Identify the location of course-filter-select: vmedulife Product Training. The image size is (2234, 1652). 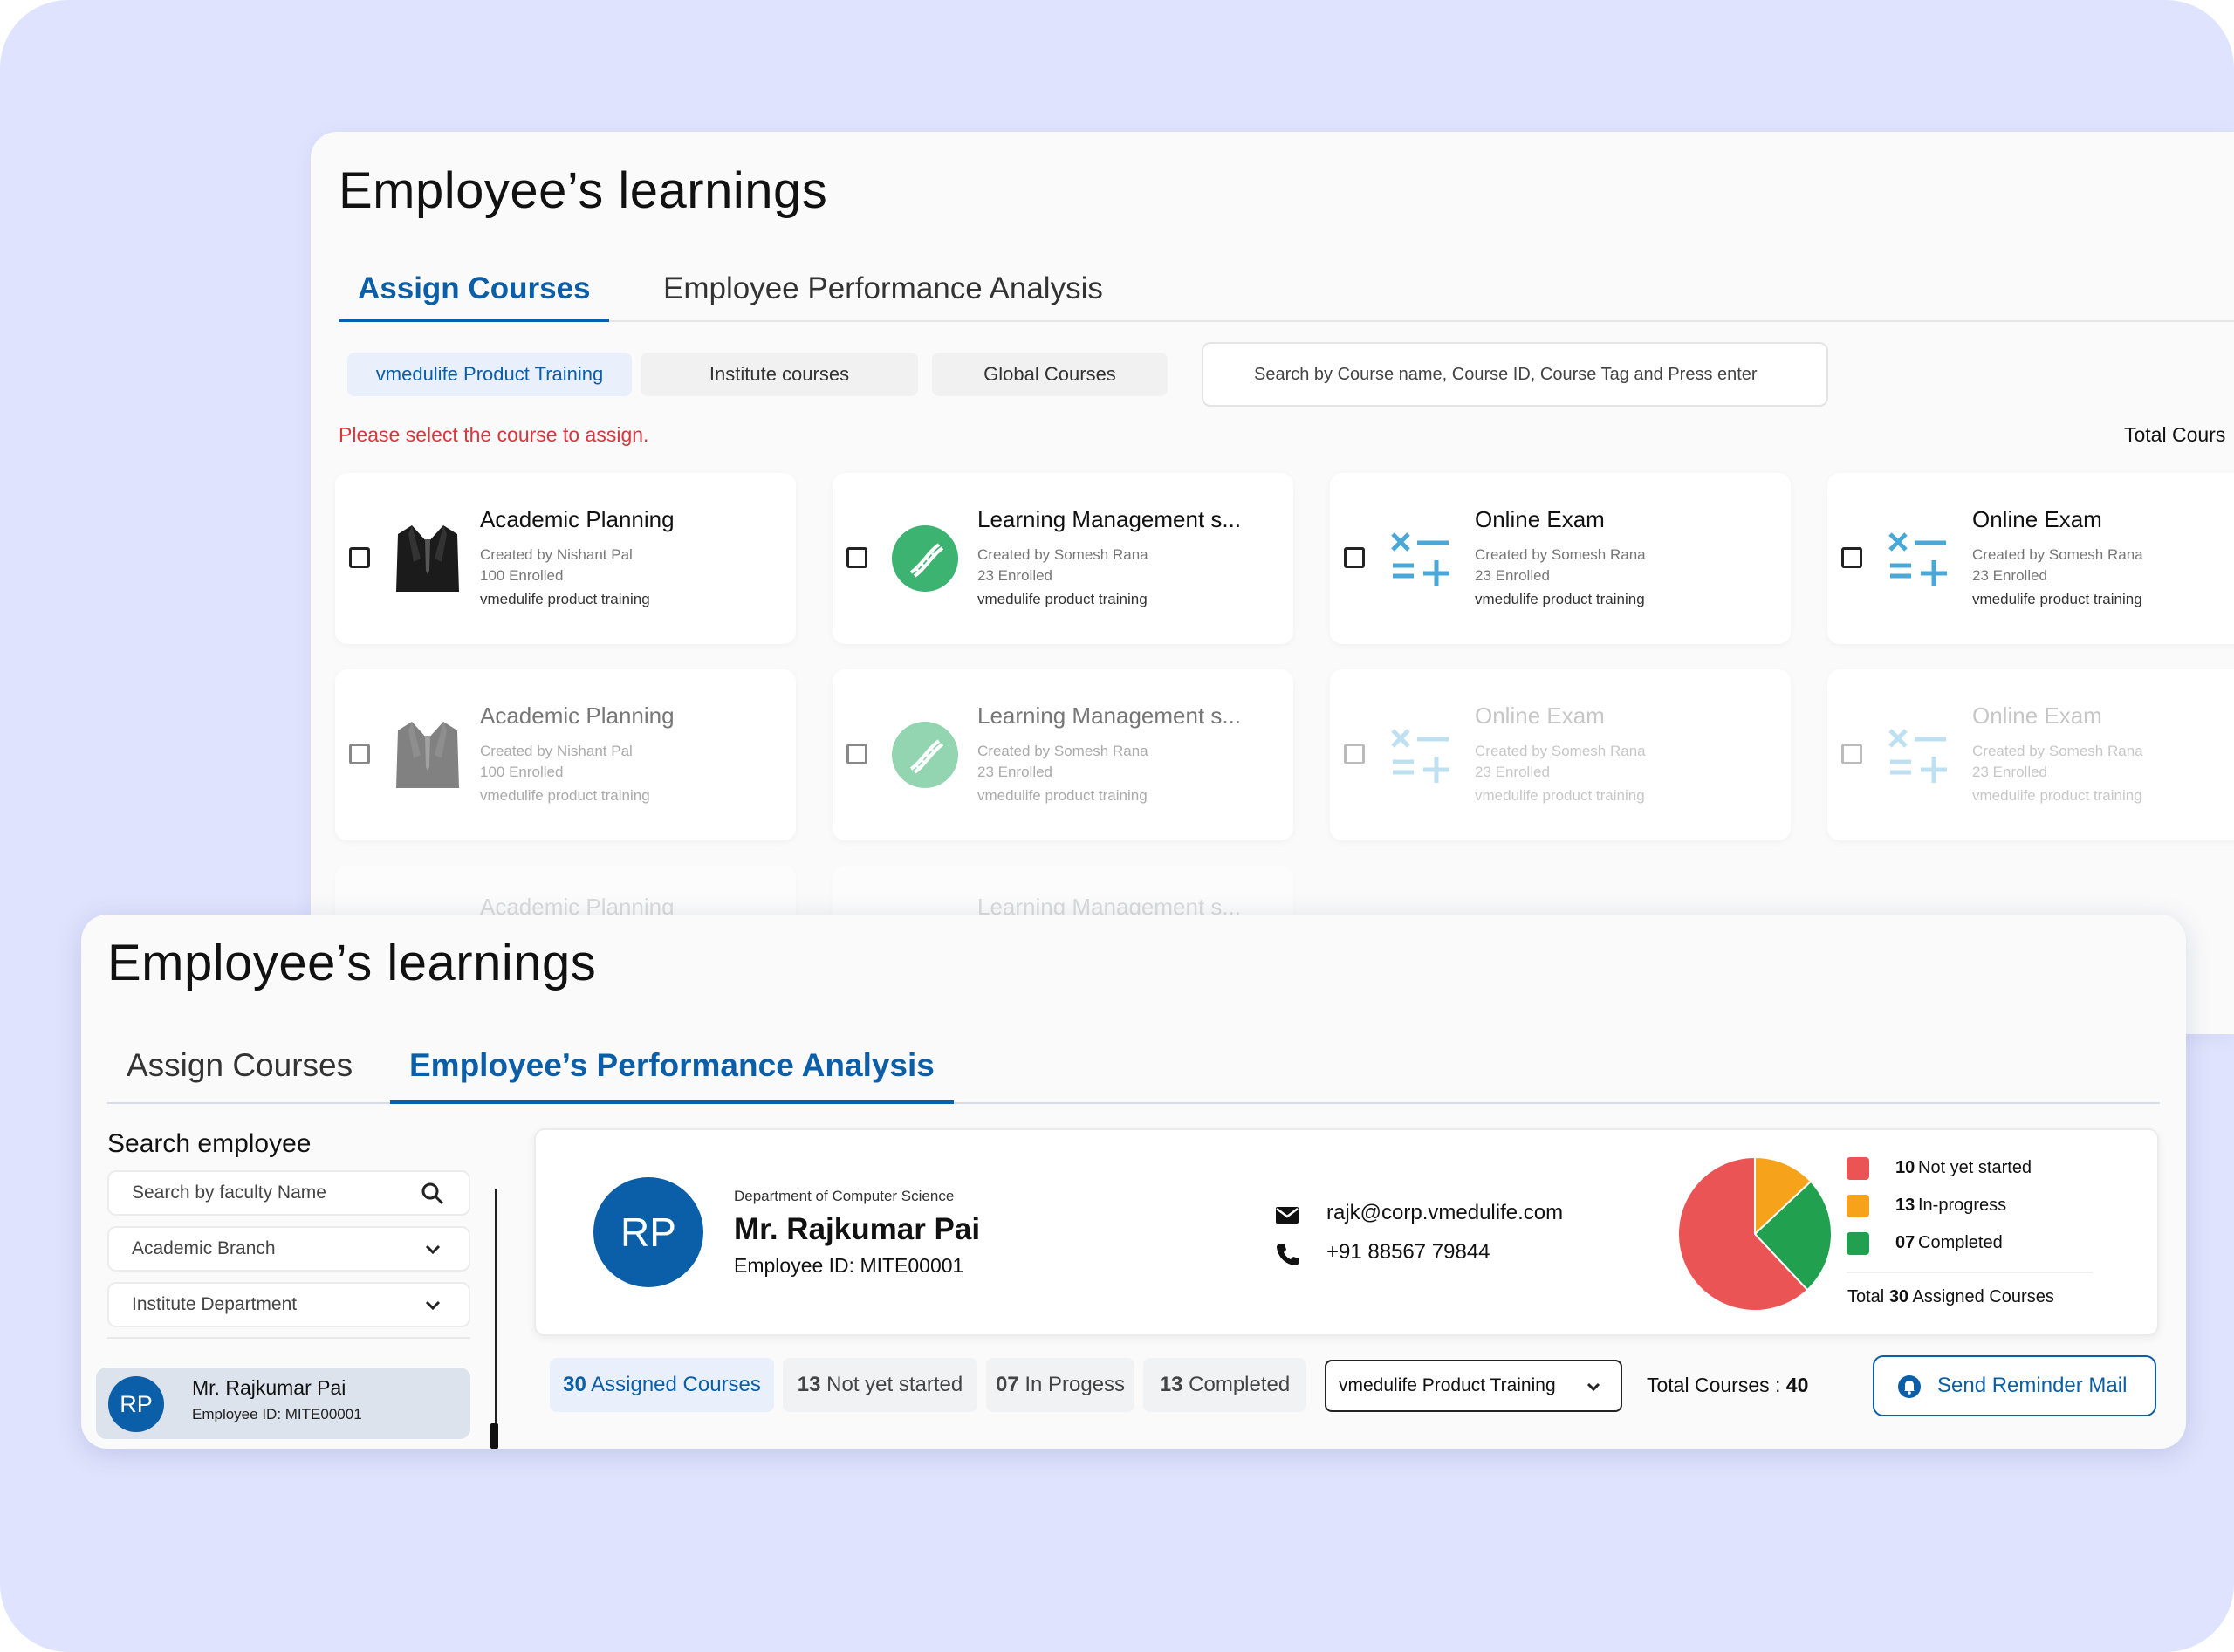
(1473, 1386).